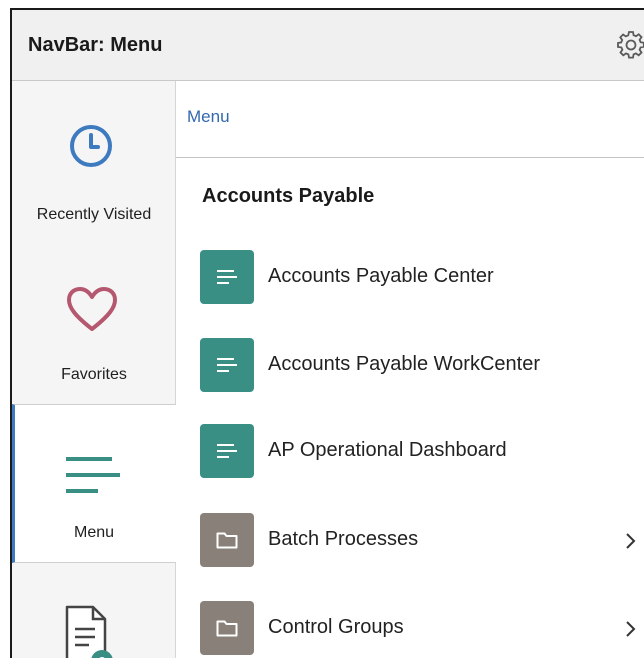  What do you see at coordinates (92, 309) in the screenshot?
I see `heart-icon` at bounding box center [92, 309].